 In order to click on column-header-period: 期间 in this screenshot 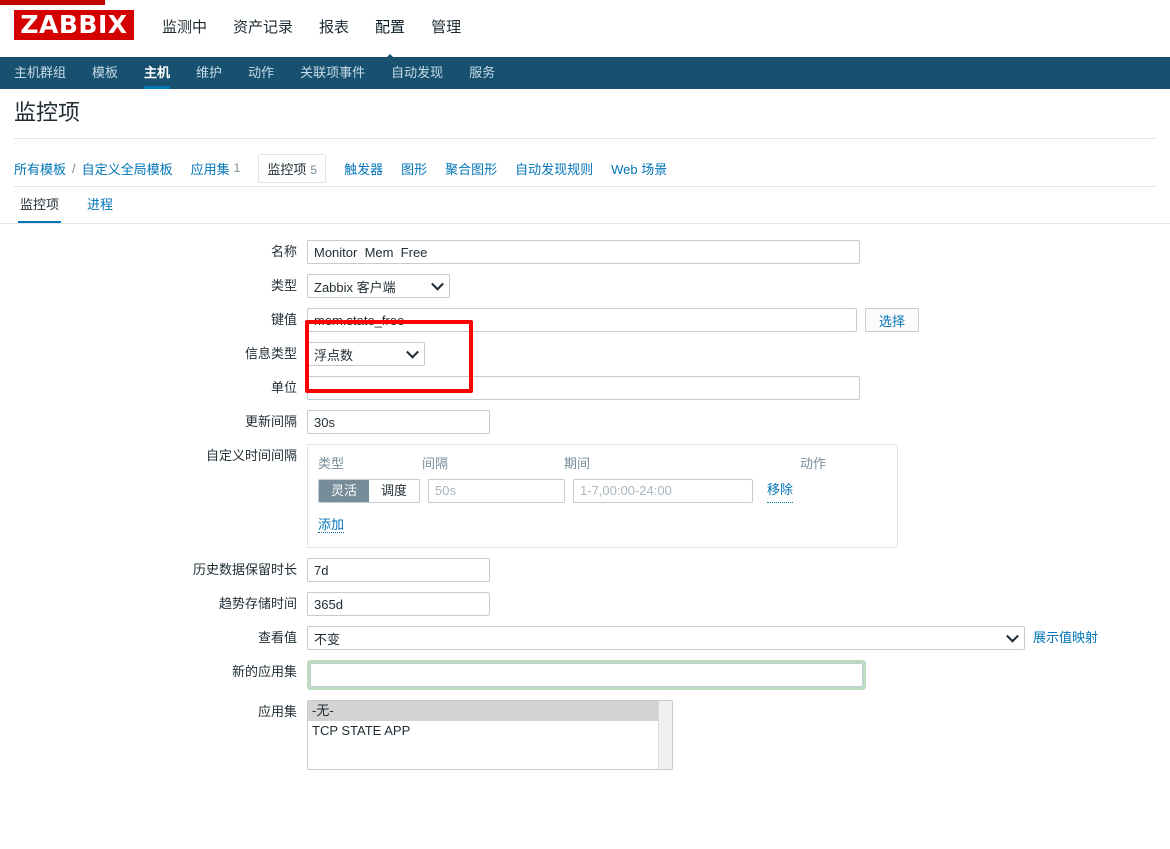, I will do `click(577, 463)`.